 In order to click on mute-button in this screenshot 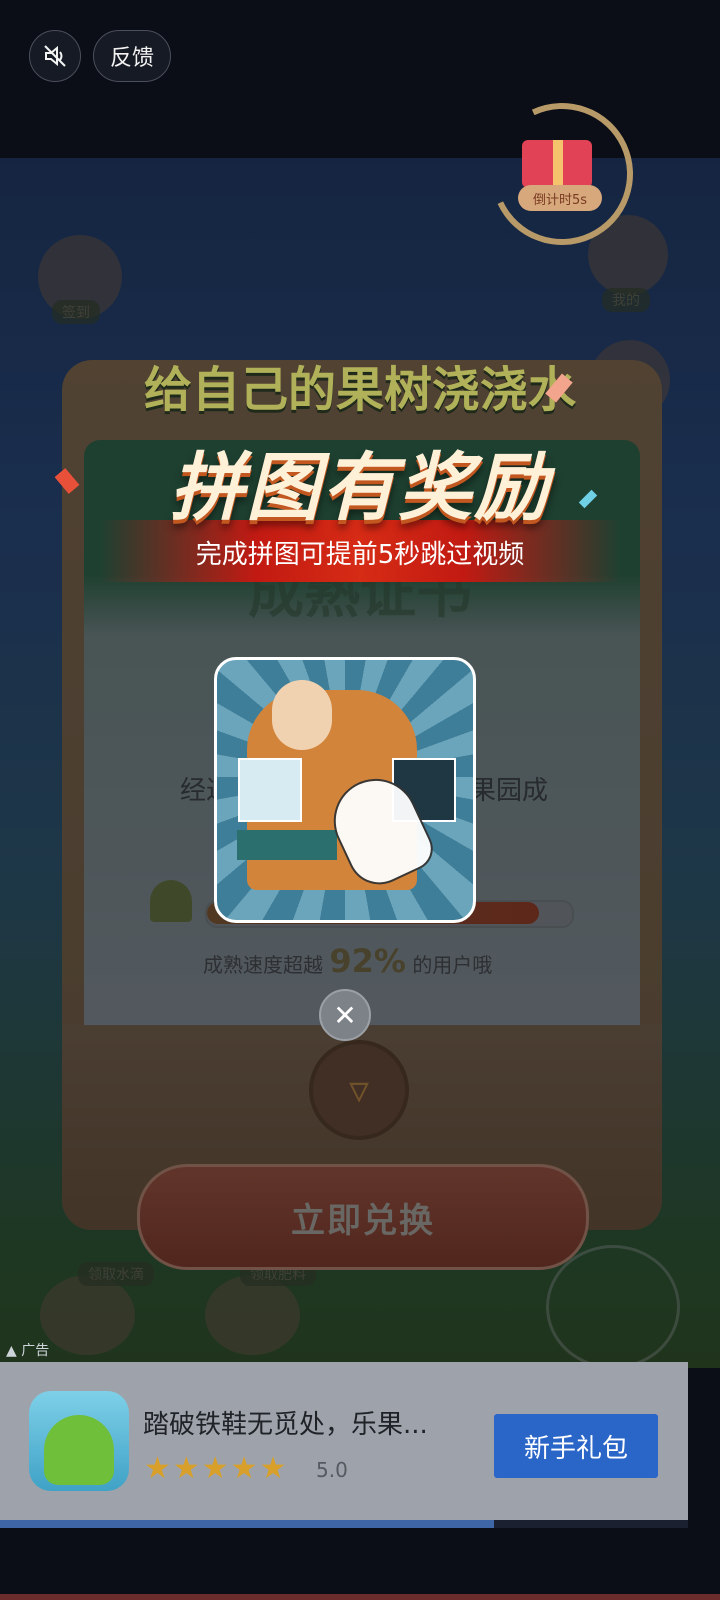, I will do `click(55, 56)`.